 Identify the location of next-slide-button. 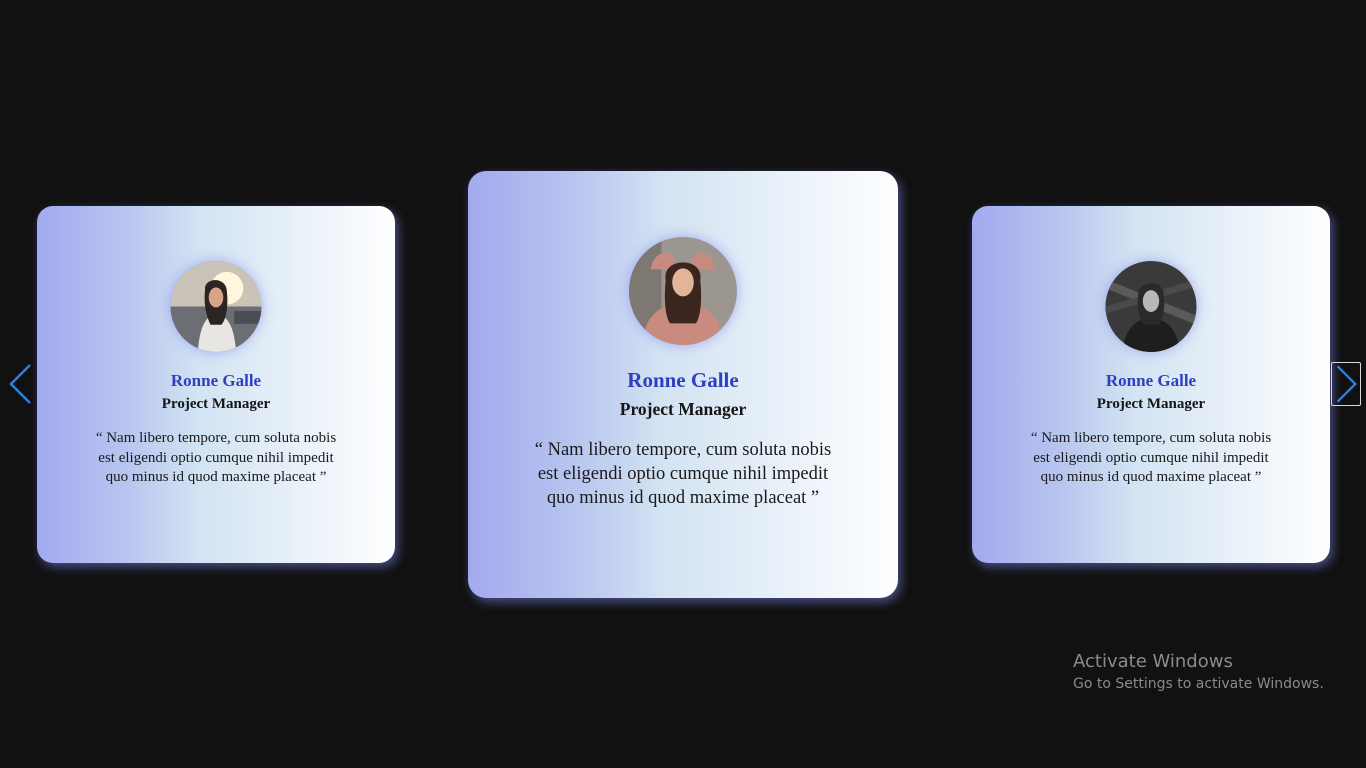
(1346, 384).